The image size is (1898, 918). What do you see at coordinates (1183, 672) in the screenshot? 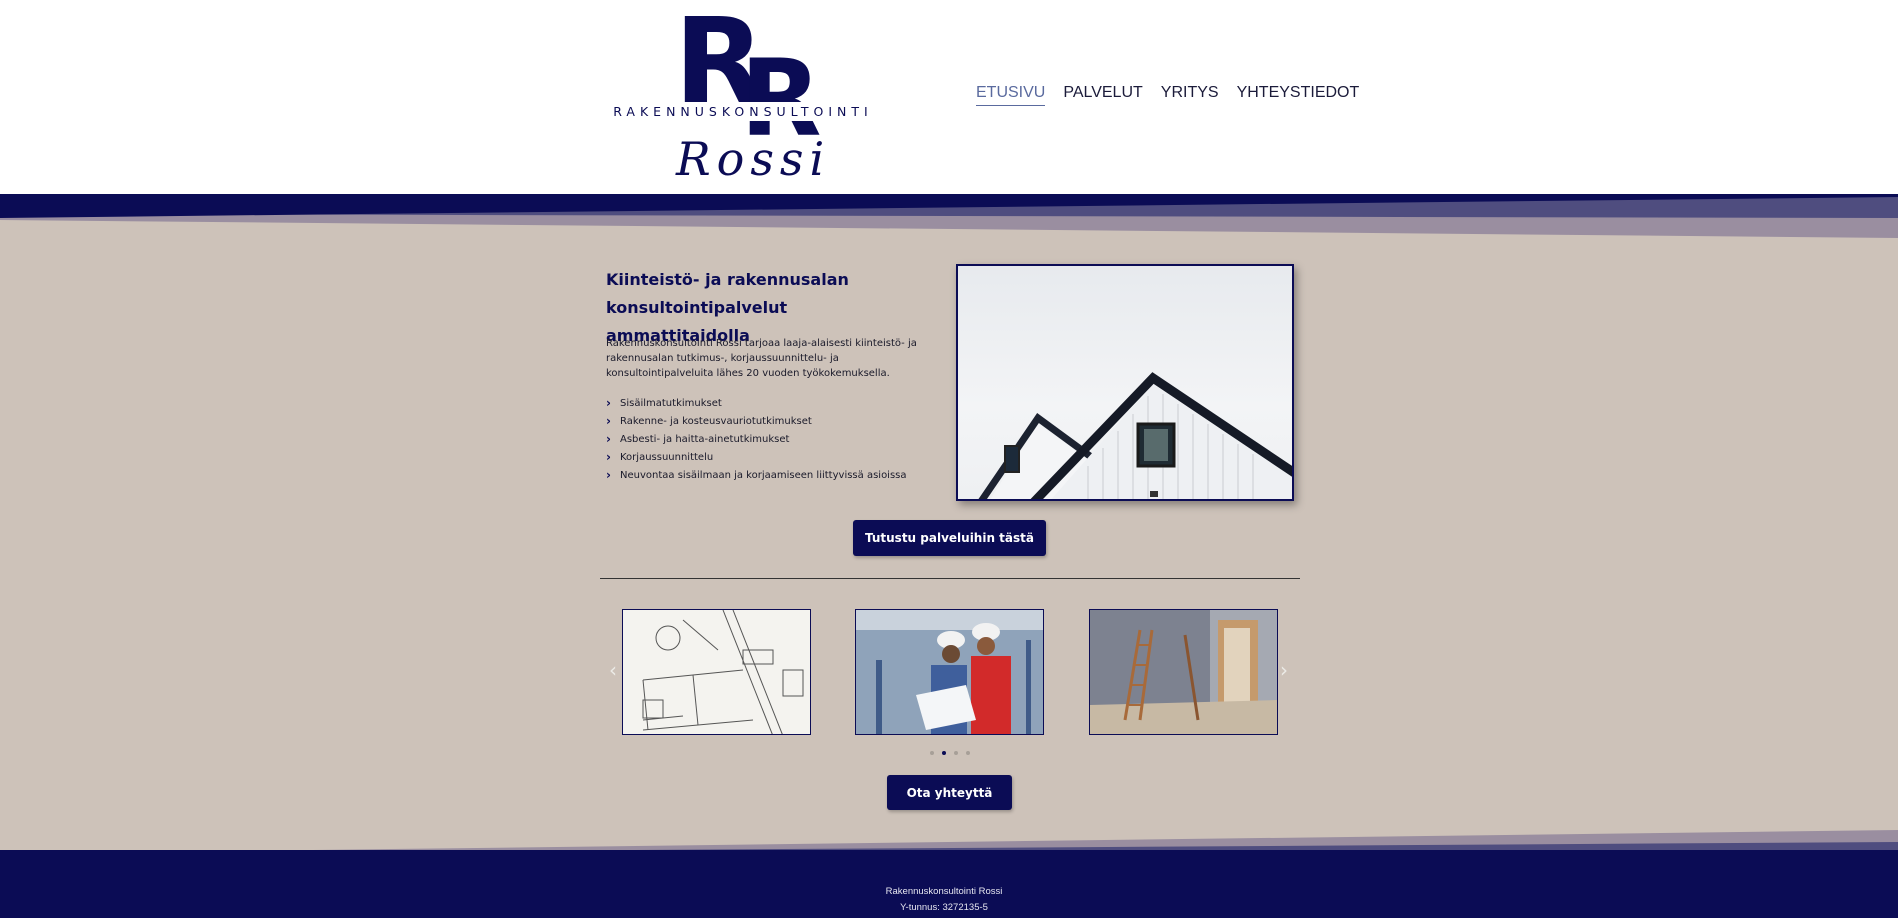
I see `carousel-slide-renovation` at bounding box center [1183, 672].